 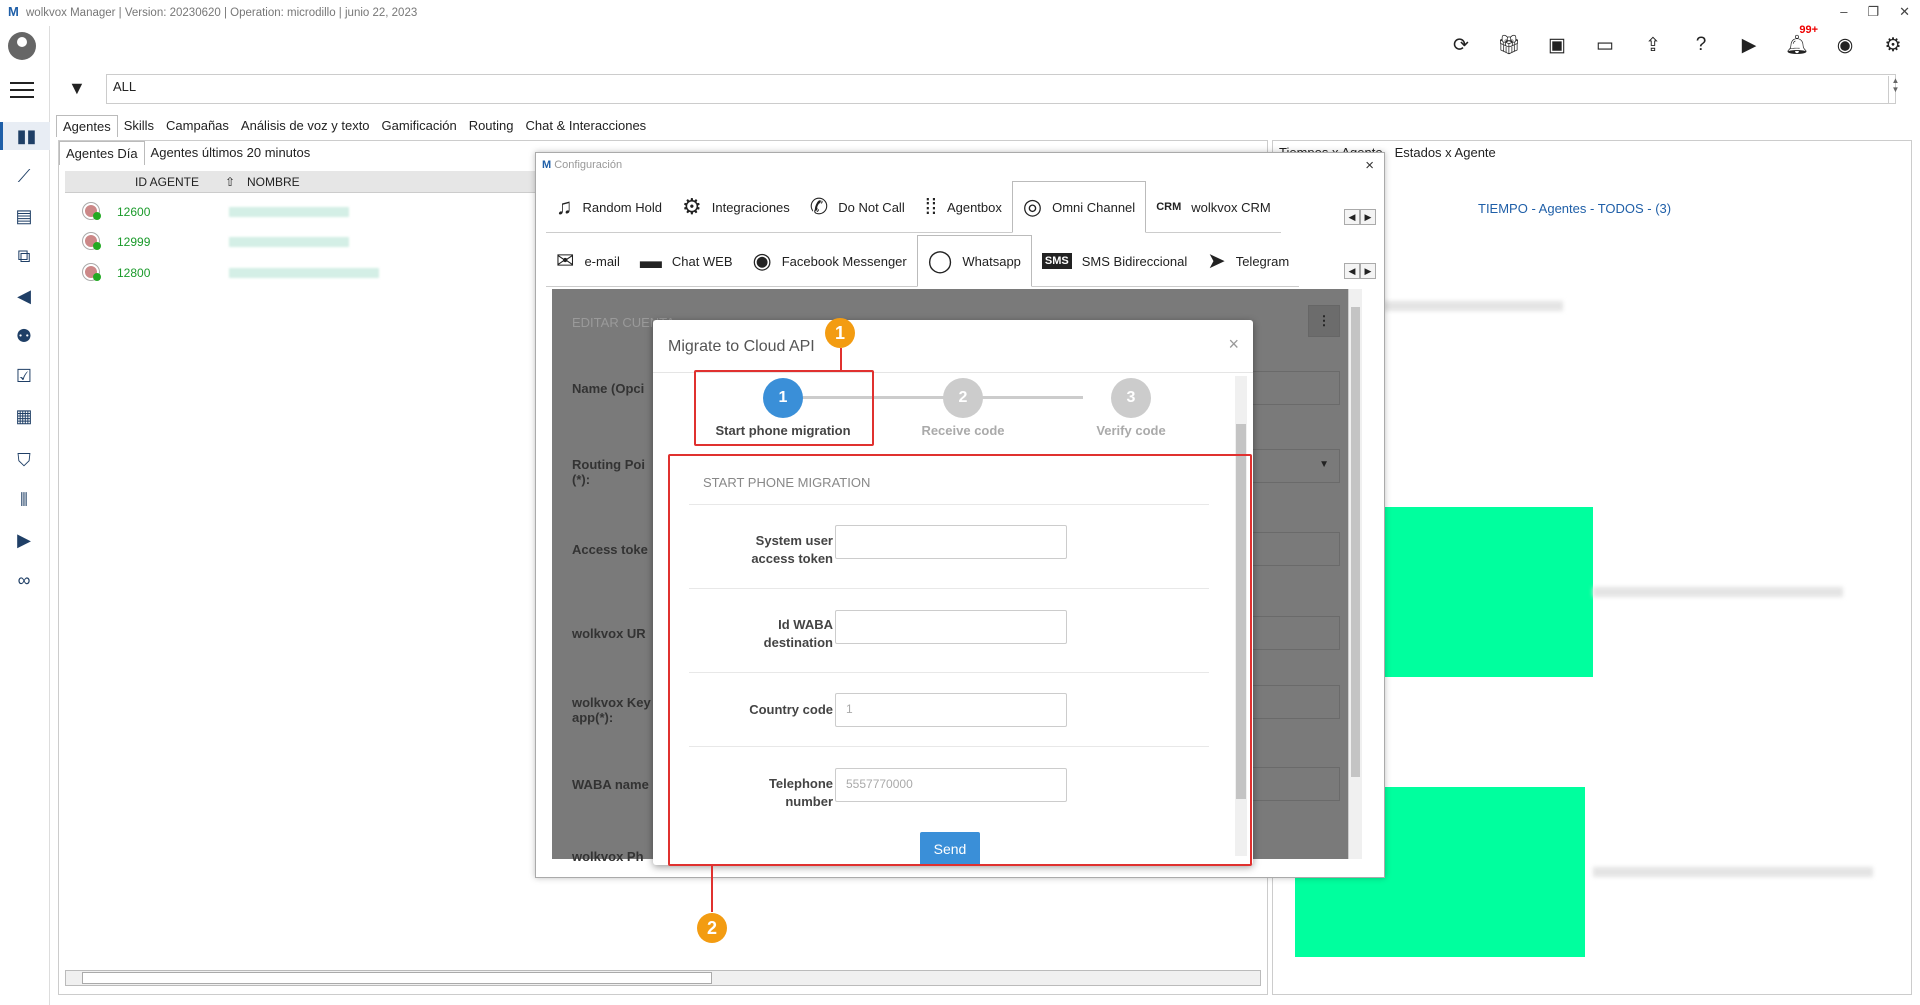 I want to click on tab-facebook-messenger: ◉ Facebook Messenger, so click(x=830, y=261).